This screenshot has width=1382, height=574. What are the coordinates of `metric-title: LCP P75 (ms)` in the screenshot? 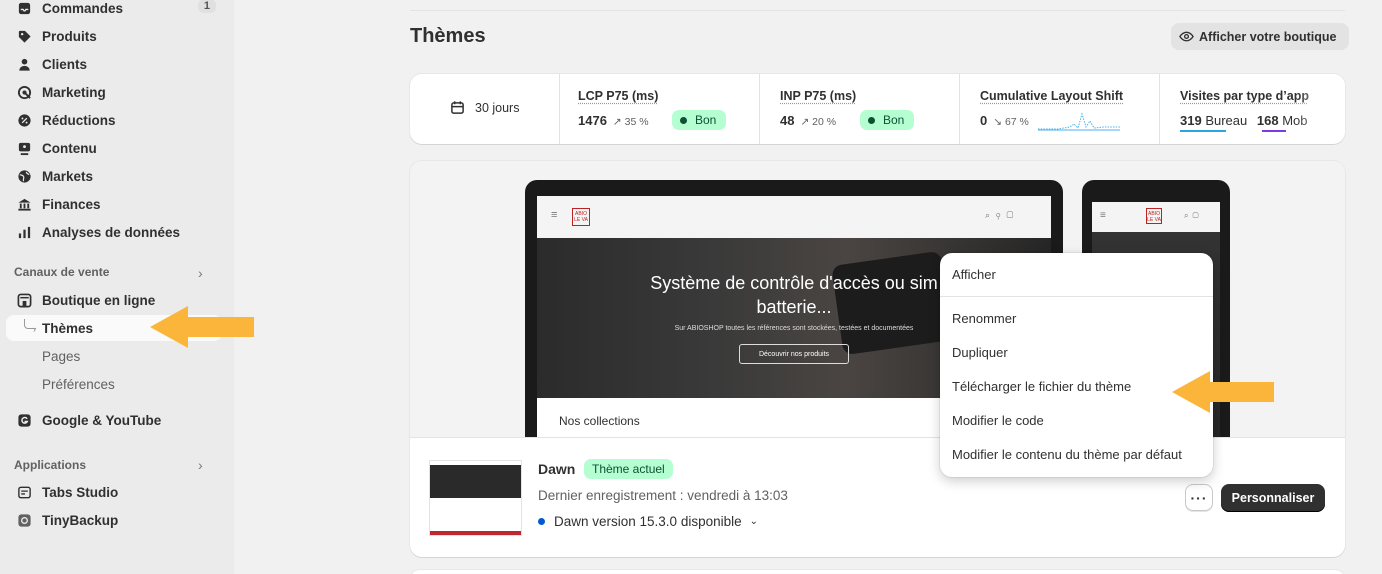 It's located at (618, 96).